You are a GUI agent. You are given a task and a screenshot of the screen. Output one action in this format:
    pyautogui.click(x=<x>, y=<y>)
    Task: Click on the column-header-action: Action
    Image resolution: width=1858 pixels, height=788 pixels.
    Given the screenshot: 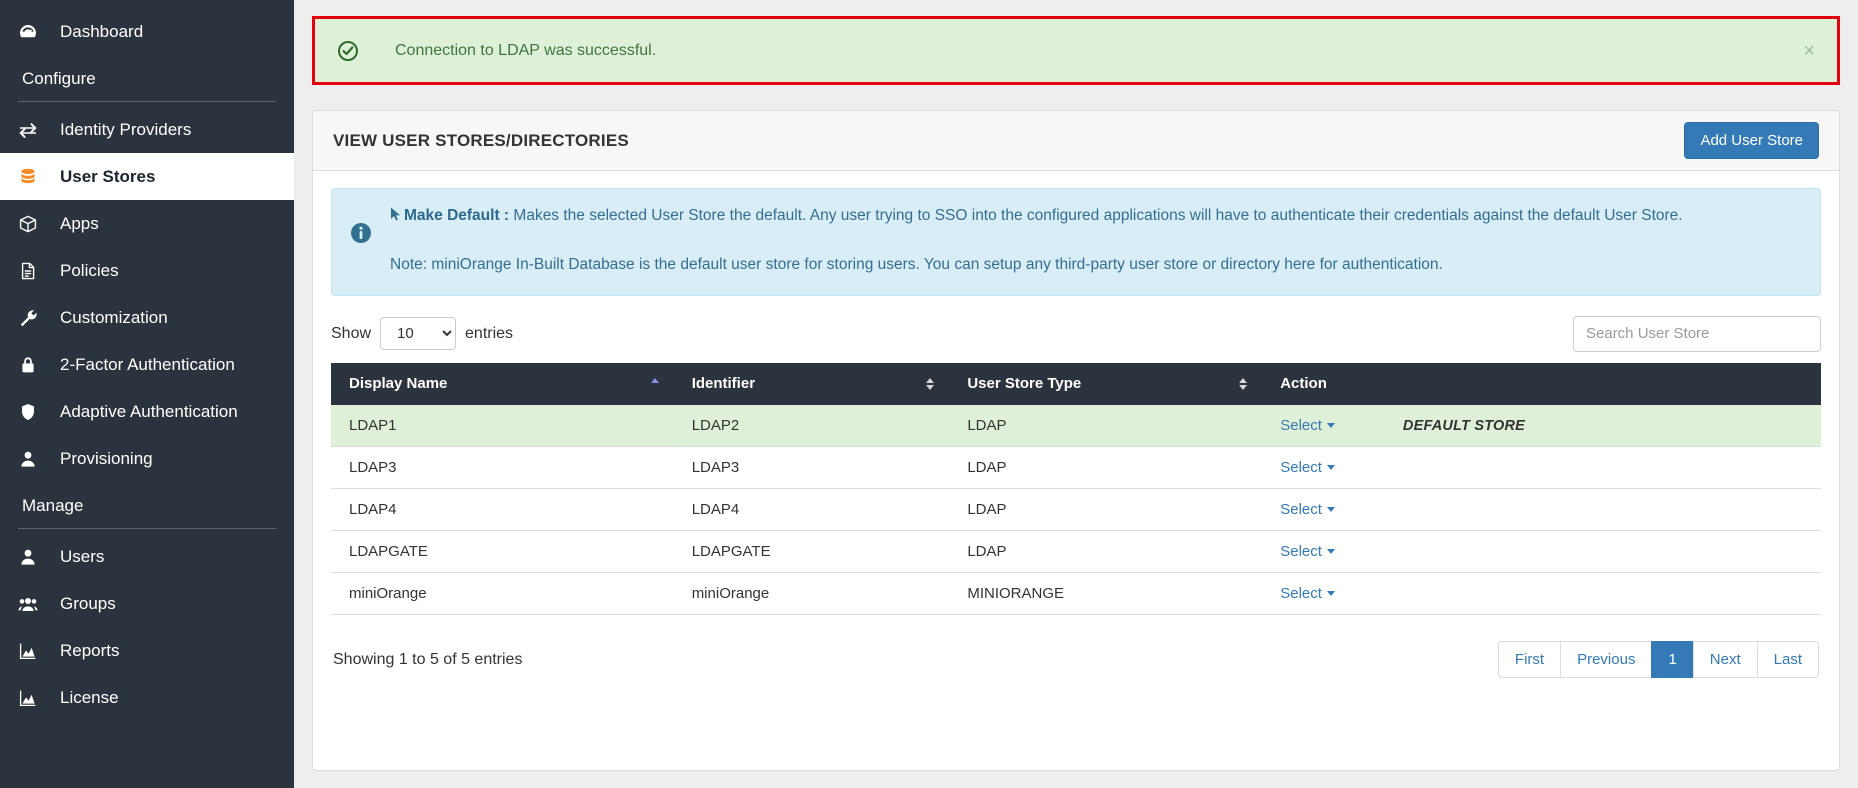 What is the action you would take?
    pyautogui.click(x=1541, y=383)
    